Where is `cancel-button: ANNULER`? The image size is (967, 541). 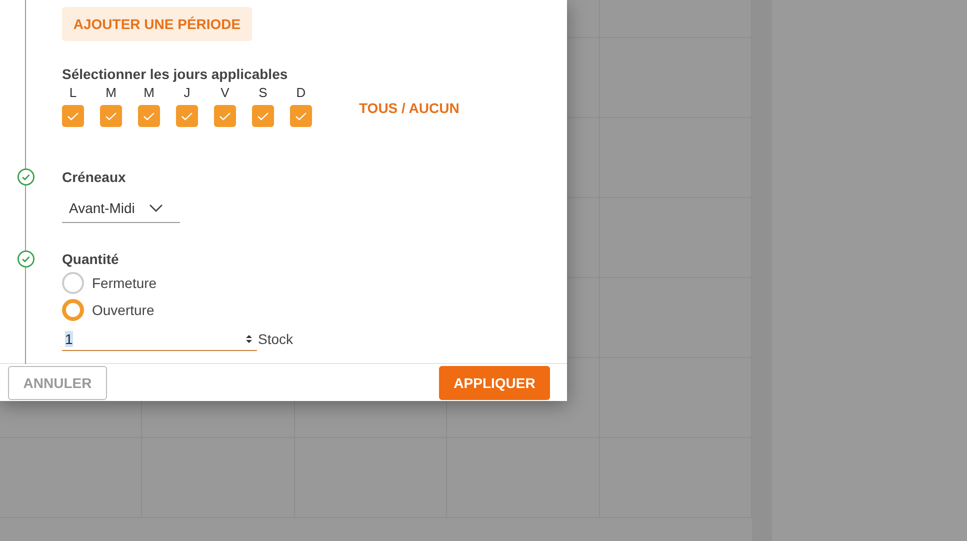 cancel-button: ANNULER is located at coordinates (57, 383).